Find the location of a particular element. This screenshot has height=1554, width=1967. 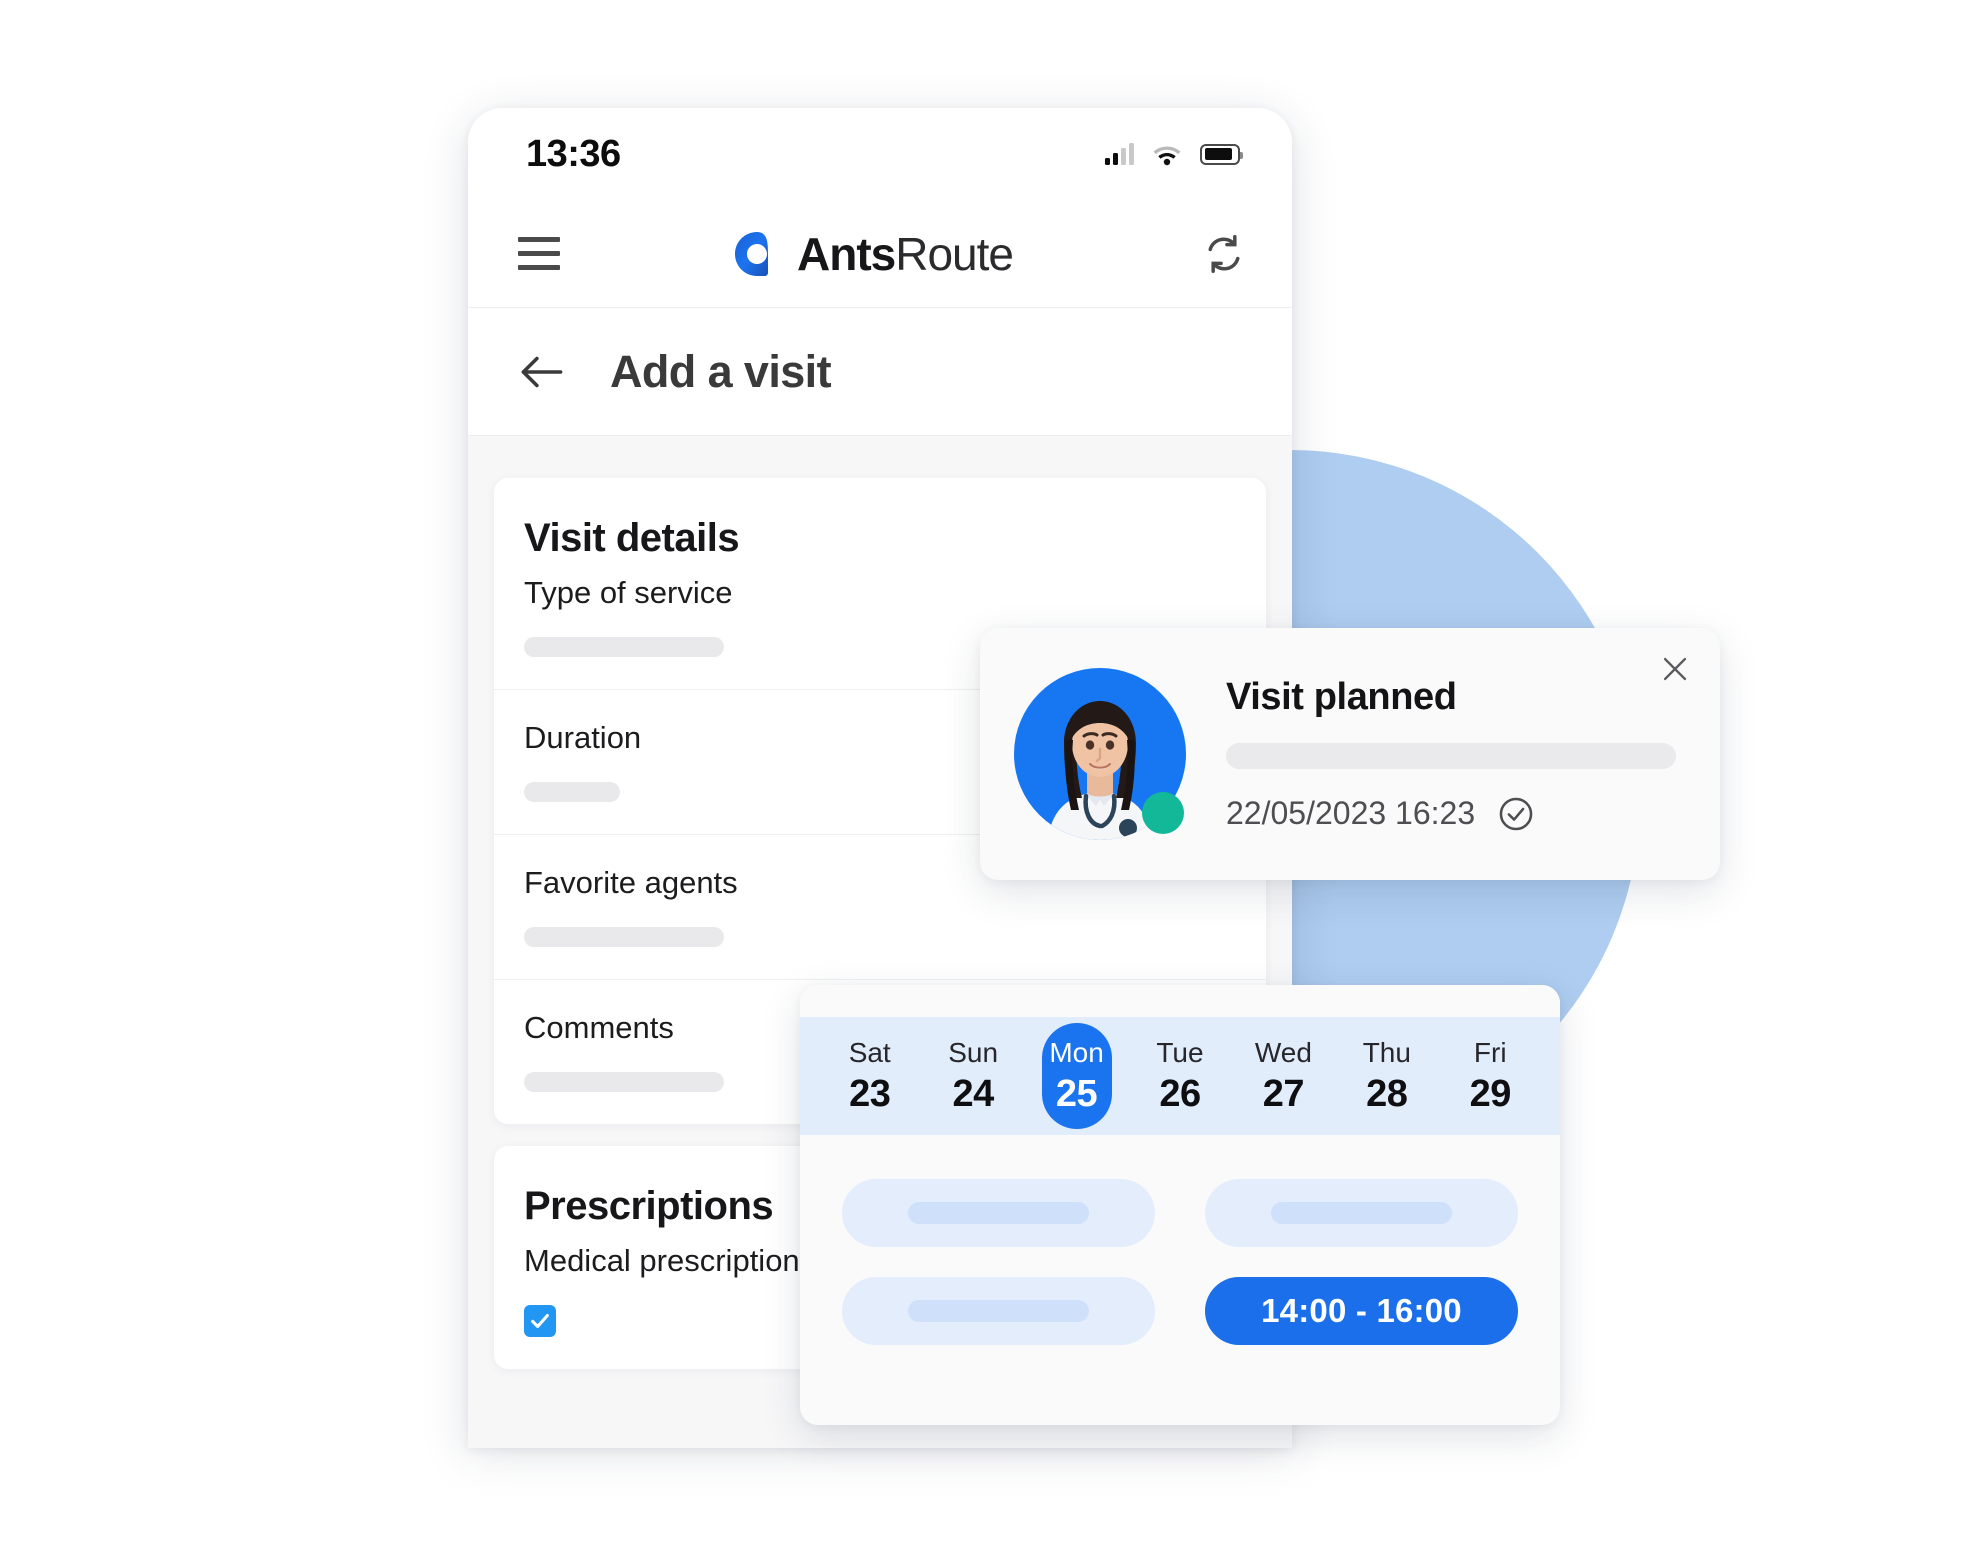

page-title: Add a visit is located at coordinates (721, 371).